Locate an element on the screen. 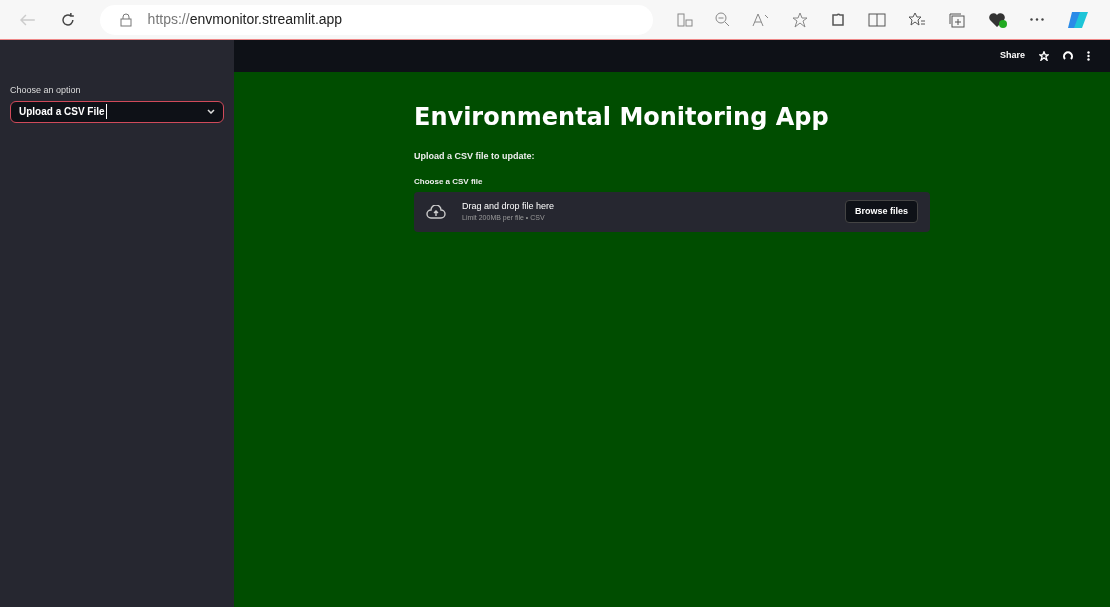 The height and width of the screenshot is (607, 1110). favorites-icon is located at coordinates (917, 19).